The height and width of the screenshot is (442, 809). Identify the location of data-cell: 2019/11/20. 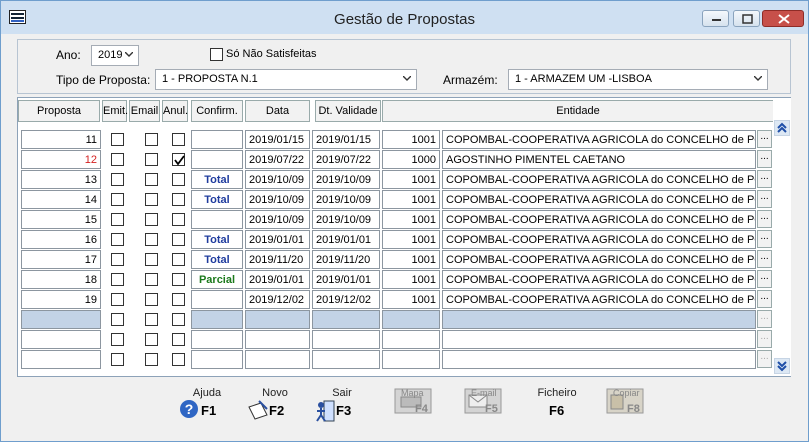
(277, 259).